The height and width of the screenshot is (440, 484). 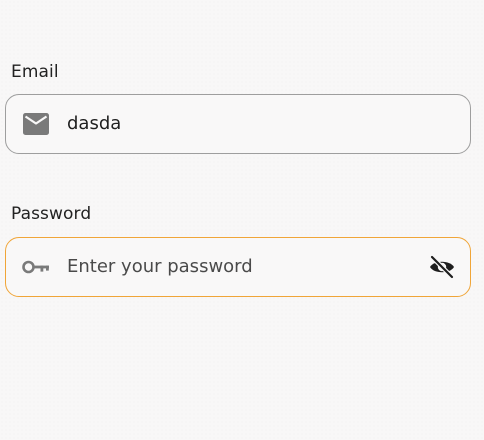 What do you see at coordinates (442, 267) in the screenshot?
I see `visibility-off-icon` at bounding box center [442, 267].